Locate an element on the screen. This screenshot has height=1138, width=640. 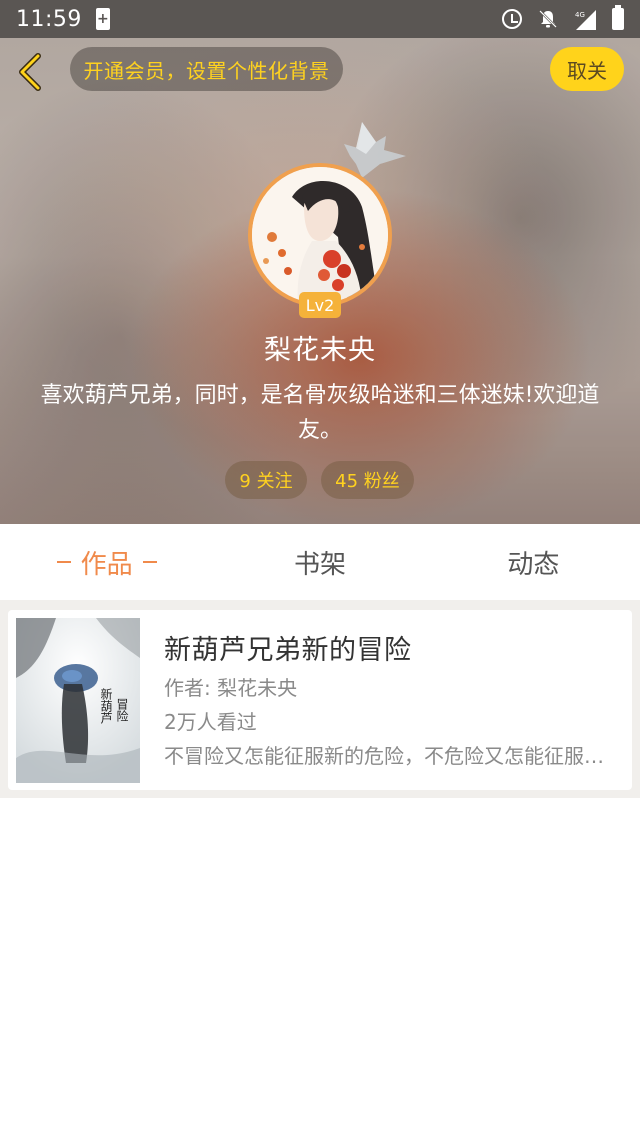
unfollow-button: 取关 is located at coordinates (587, 69).